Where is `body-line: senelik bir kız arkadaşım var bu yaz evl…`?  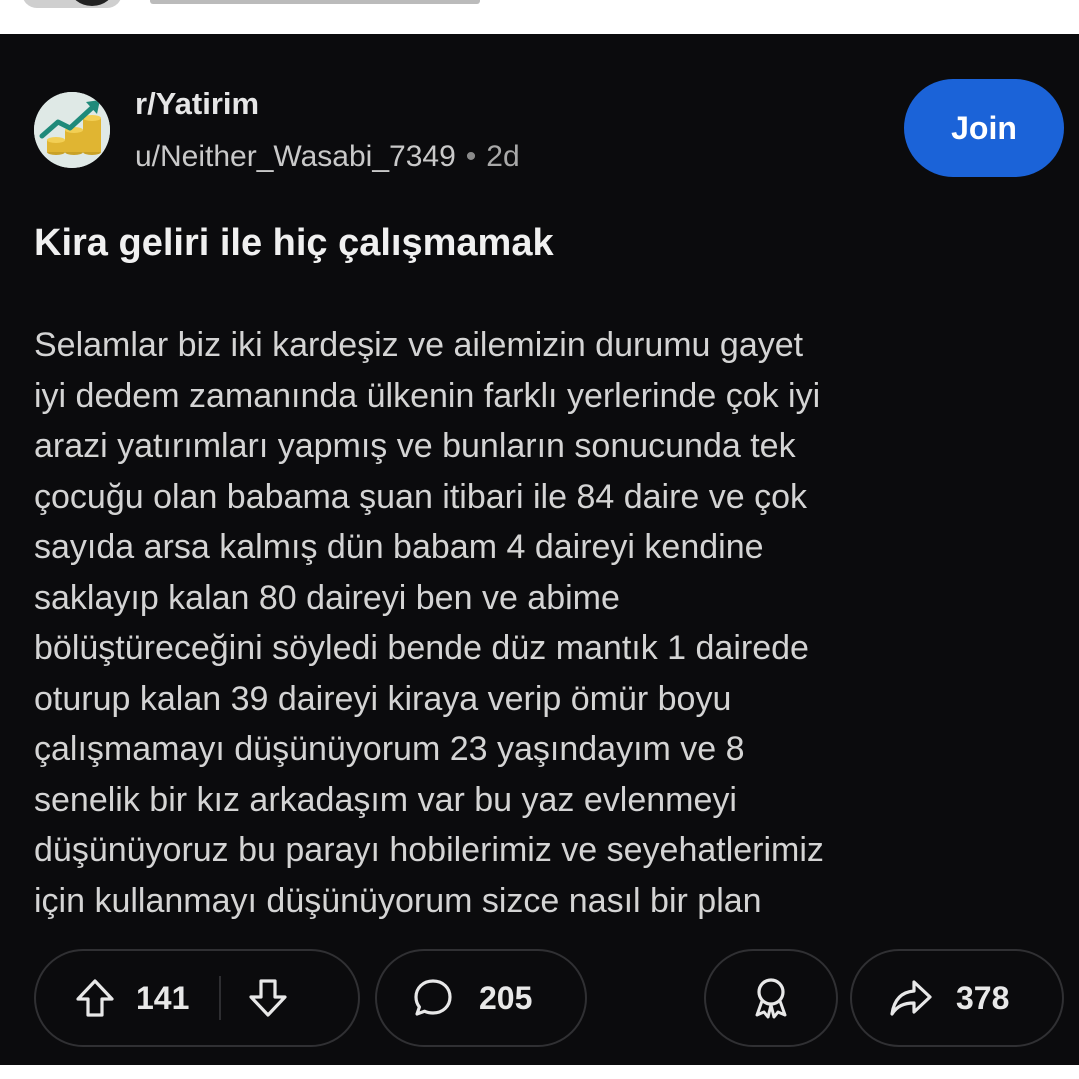
body-line: senelik bir kız arkadaşım var bu yaz evl… is located at coordinates (385, 799).